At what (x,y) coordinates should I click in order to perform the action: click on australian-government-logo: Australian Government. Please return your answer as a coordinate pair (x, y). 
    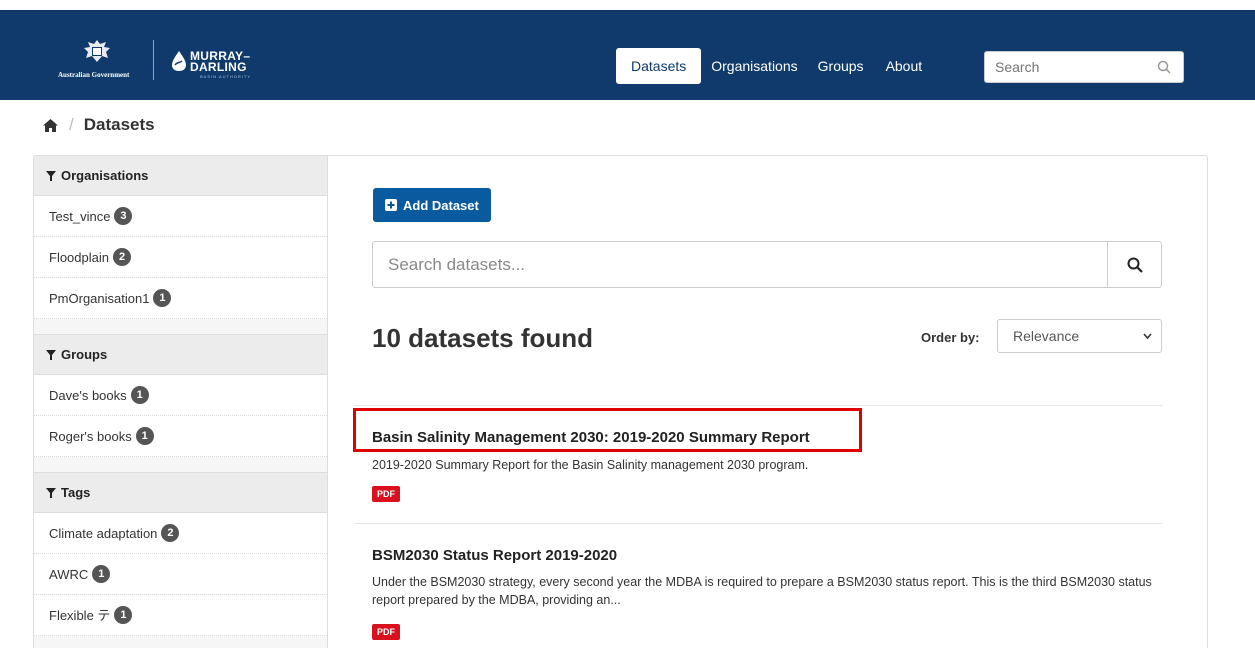
    Looking at the image, I should click on (98, 61).